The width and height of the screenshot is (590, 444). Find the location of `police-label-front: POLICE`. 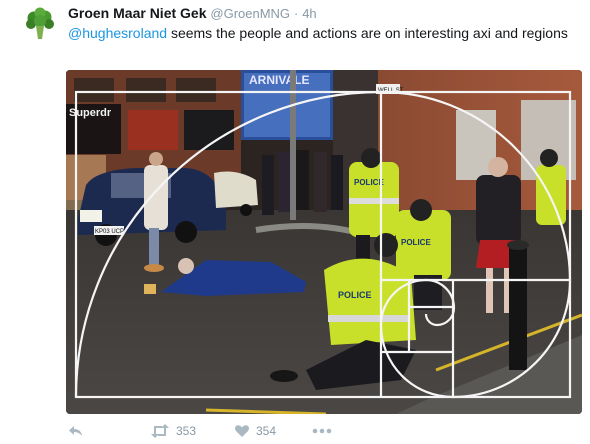

police-label-front: POLICE is located at coordinates (355, 295).